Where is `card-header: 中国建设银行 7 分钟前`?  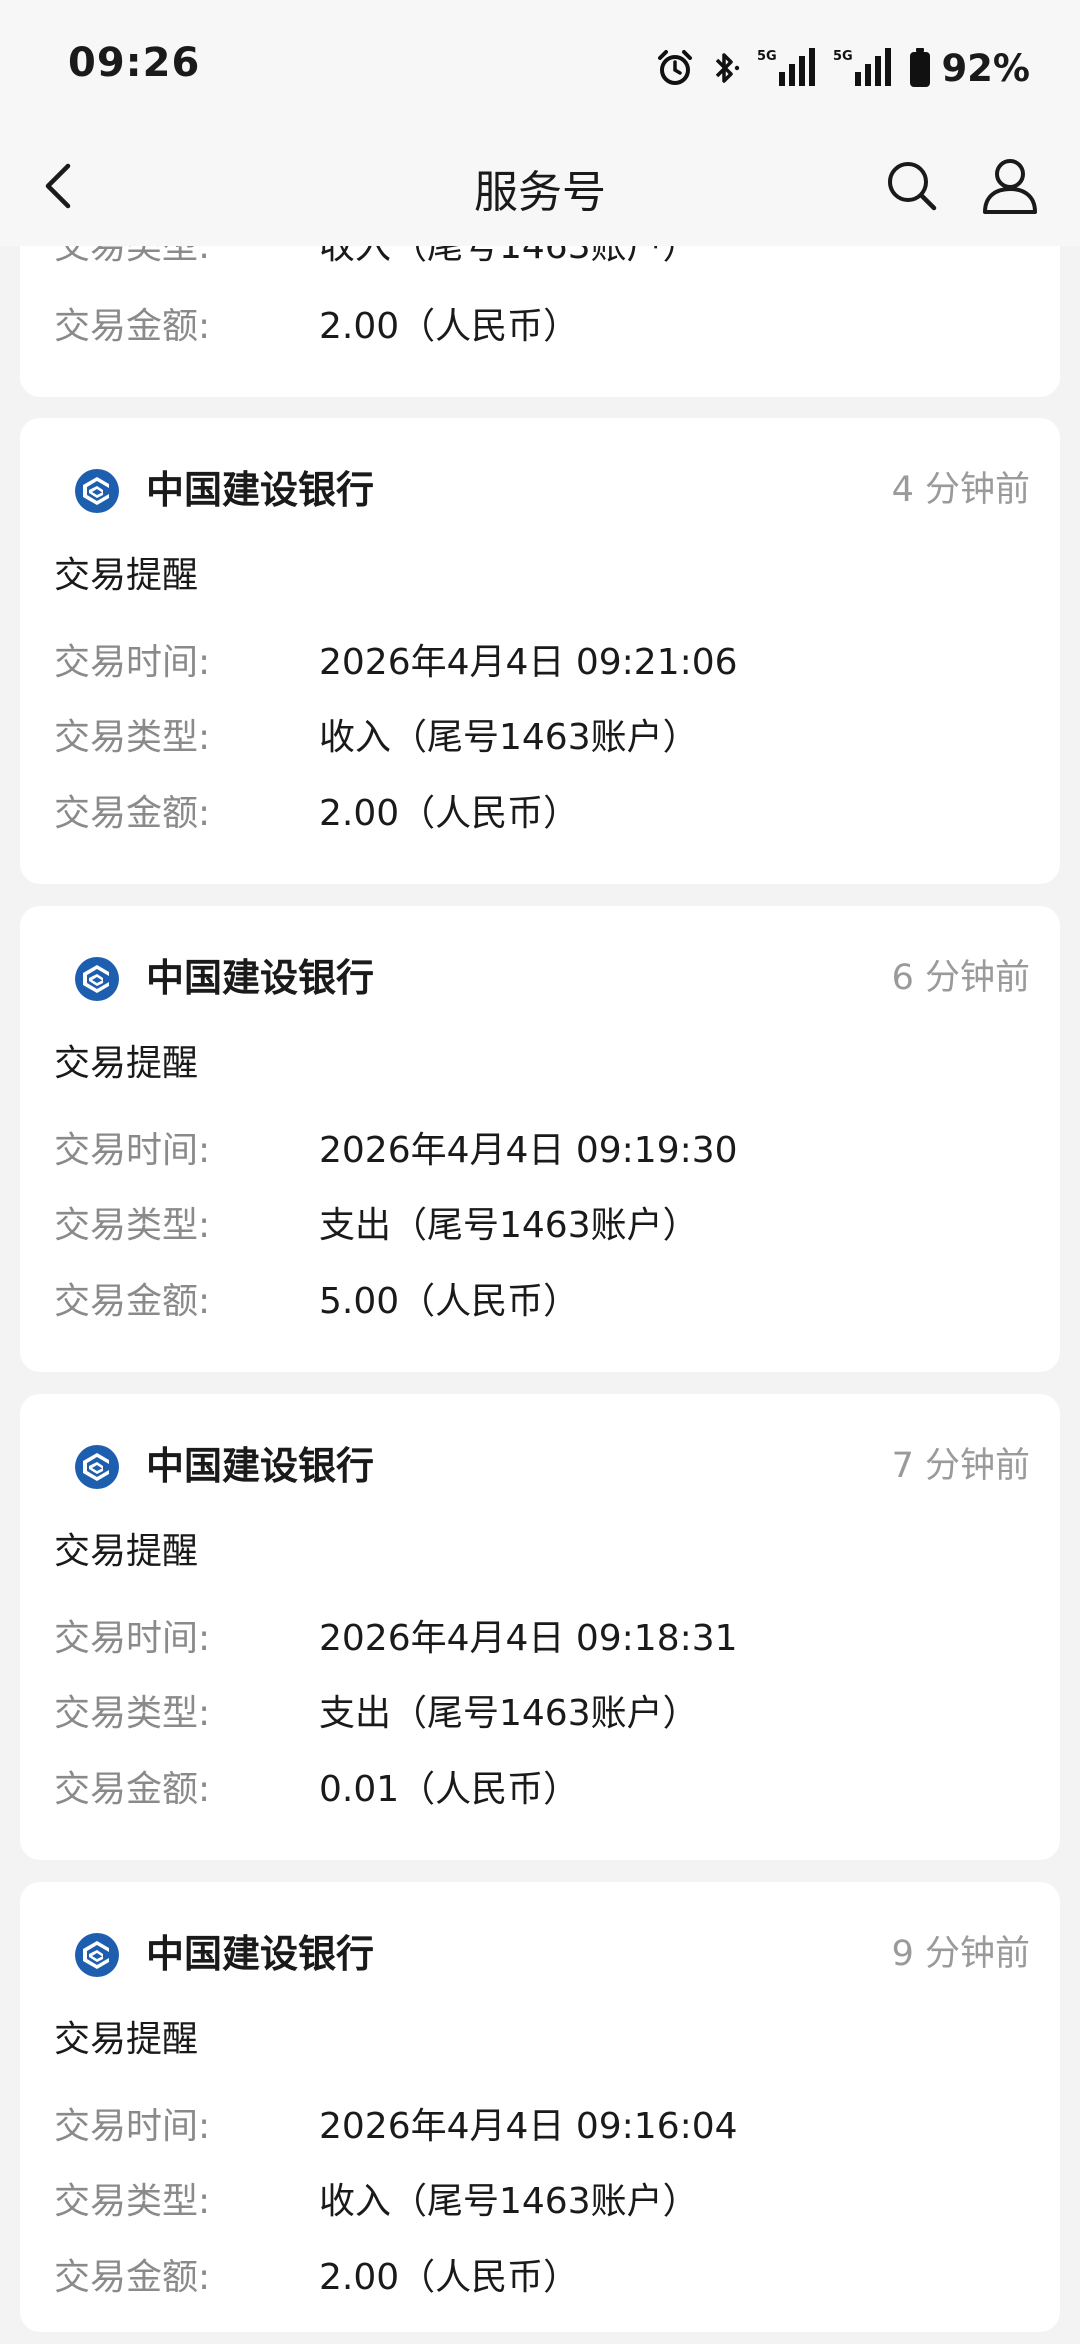
card-header: 中国建设银行 7 分钟前 is located at coordinates (542, 1467).